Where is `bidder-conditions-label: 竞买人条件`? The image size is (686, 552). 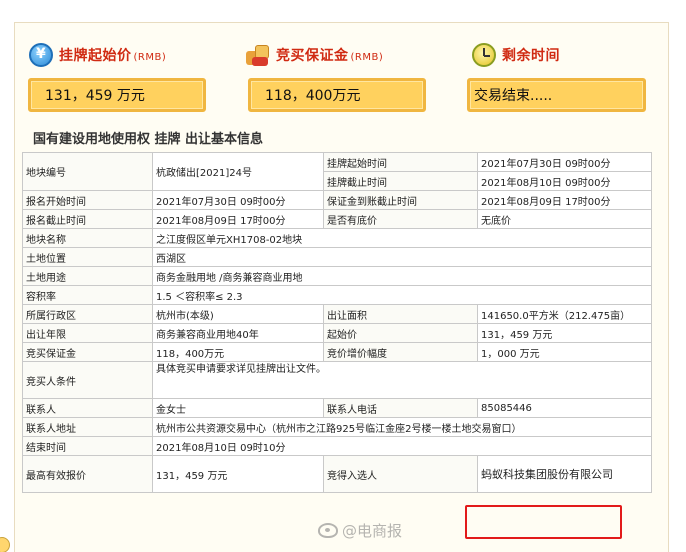
bidder-conditions-label: 竞买人条件 is located at coordinates (87, 380).